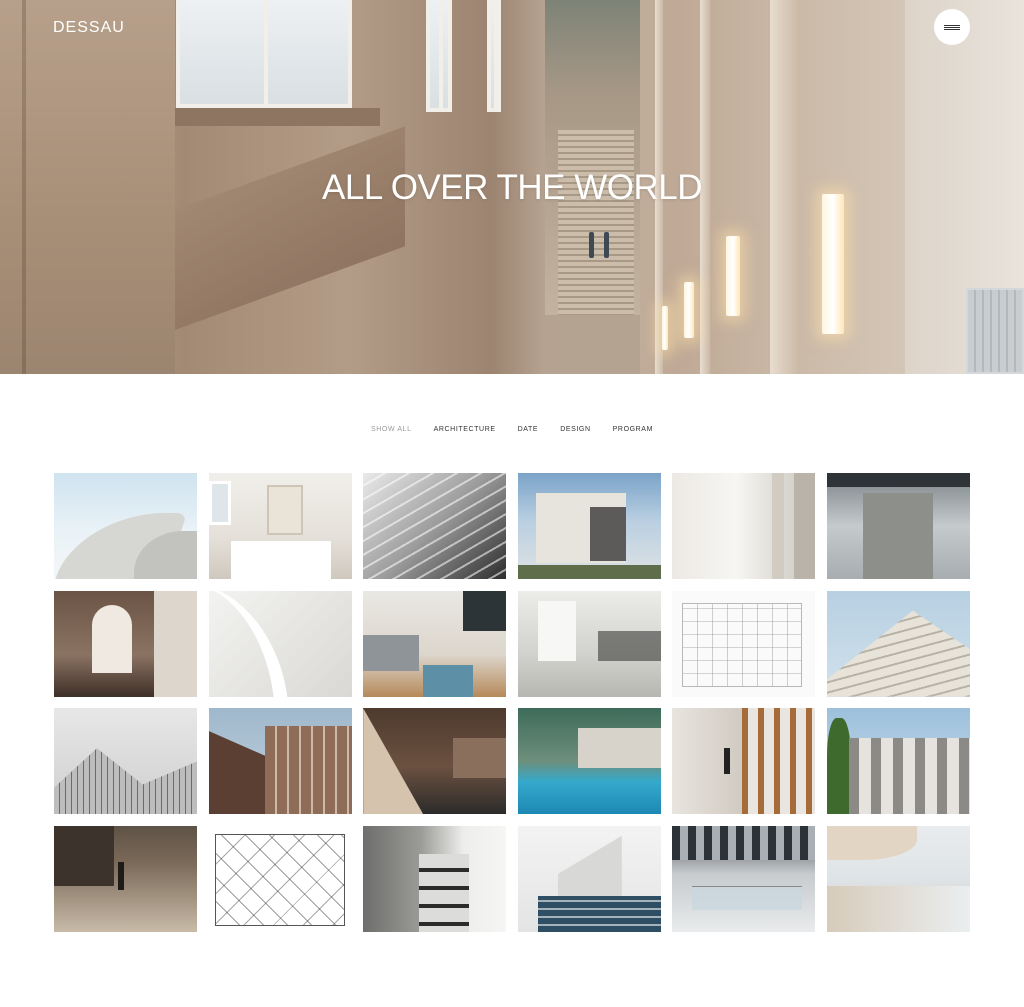 This screenshot has height=1007, width=1024. Describe the element at coordinates (592, 344) in the screenshot. I see `hero-floor` at that location.